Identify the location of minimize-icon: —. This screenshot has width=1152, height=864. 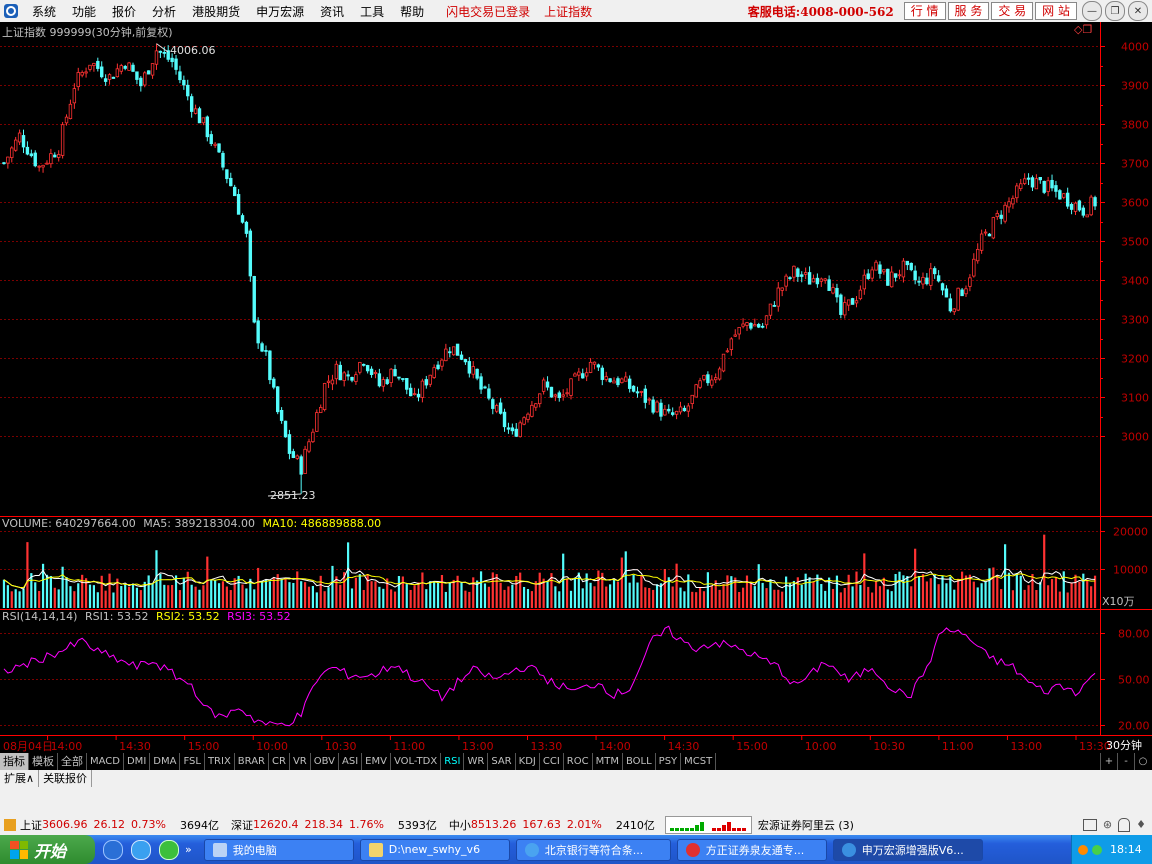
(1092, 11).